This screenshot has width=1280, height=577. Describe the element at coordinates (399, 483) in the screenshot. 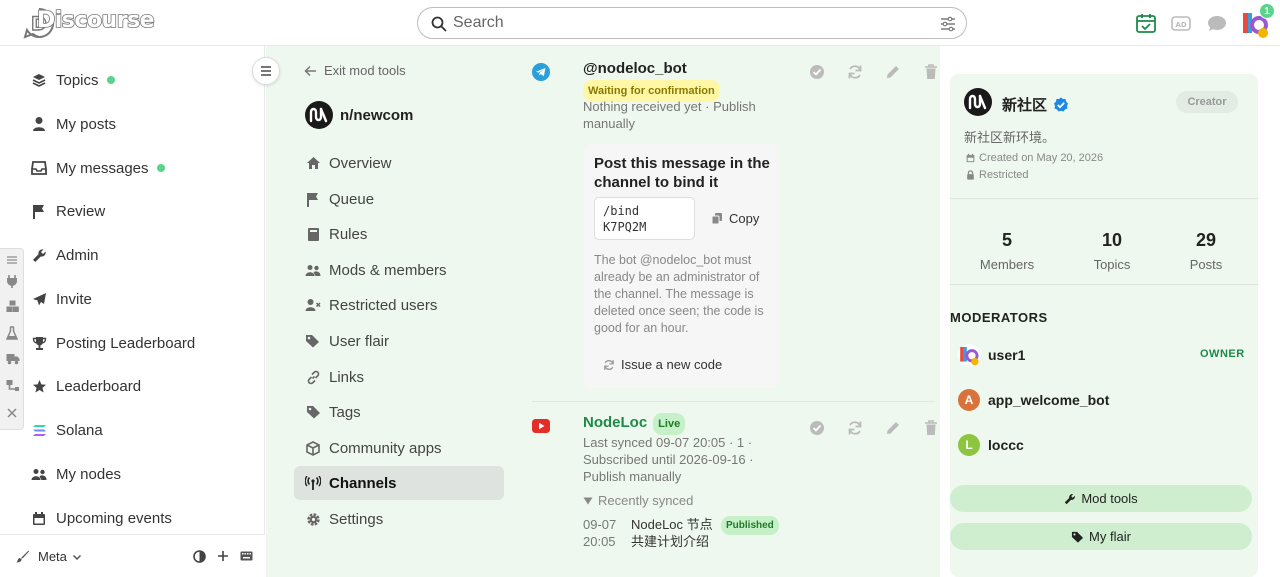

I see `modnav-item-channels: Channels` at that location.